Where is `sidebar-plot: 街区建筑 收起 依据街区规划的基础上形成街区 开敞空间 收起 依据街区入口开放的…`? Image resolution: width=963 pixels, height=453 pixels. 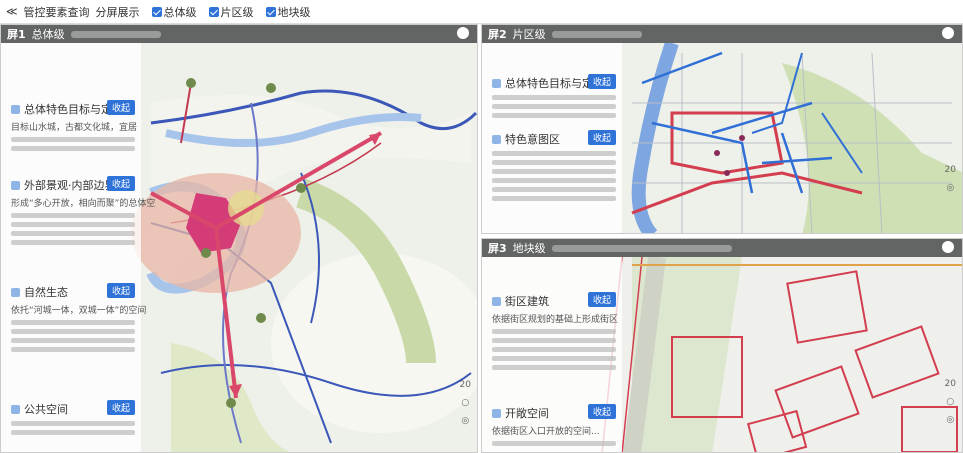
sidebar-plot: 街区建筑 收起 依据街区规划的基础上形成街区 开敞空间 收起 依据街区入口开放的… is located at coordinates (552, 354).